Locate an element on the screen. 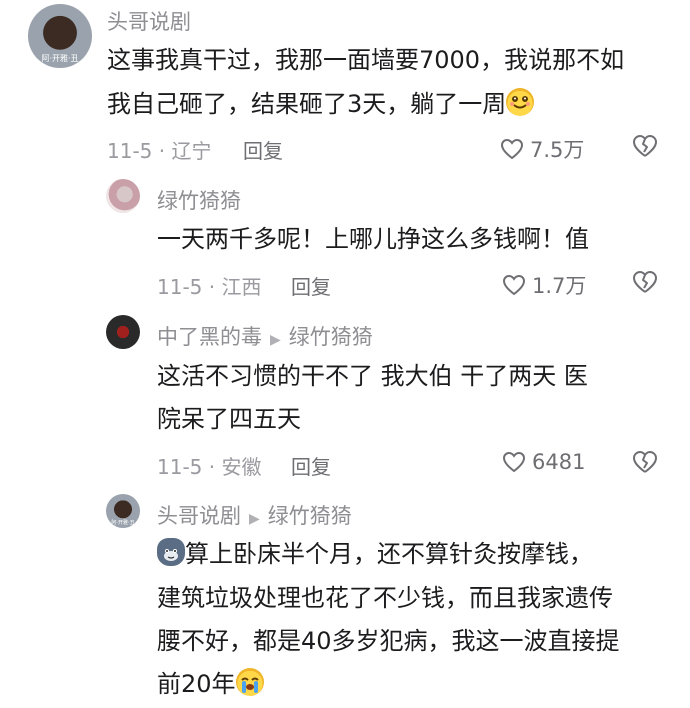 The width and height of the screenshot is (690, 708). cat-emoji-icon is located at coordinates (171, 552).